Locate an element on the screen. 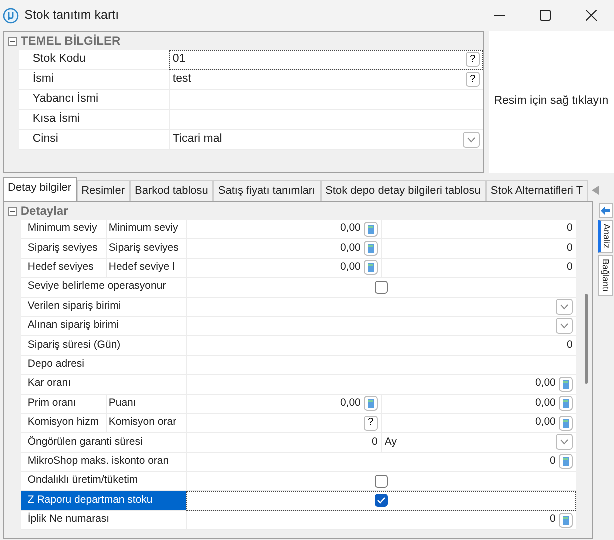 This screenshot has width=614, height=540. tab: Stok depo detay bilgileri tablosu is located at coordinates (403, 190).